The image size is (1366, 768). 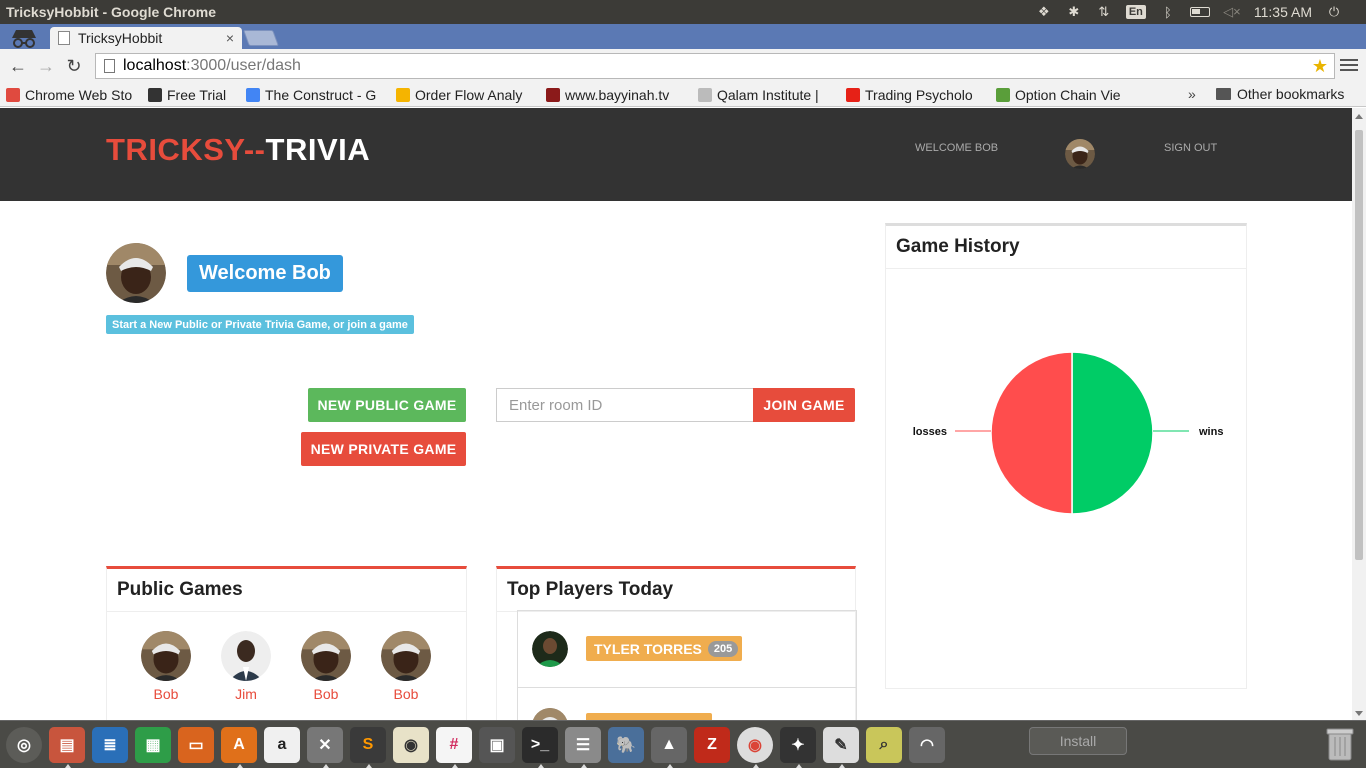 What do you see at coordinates (13, 94) in the screenshot?
I see `chrome-store-icon` at bounding box center [13, 94].